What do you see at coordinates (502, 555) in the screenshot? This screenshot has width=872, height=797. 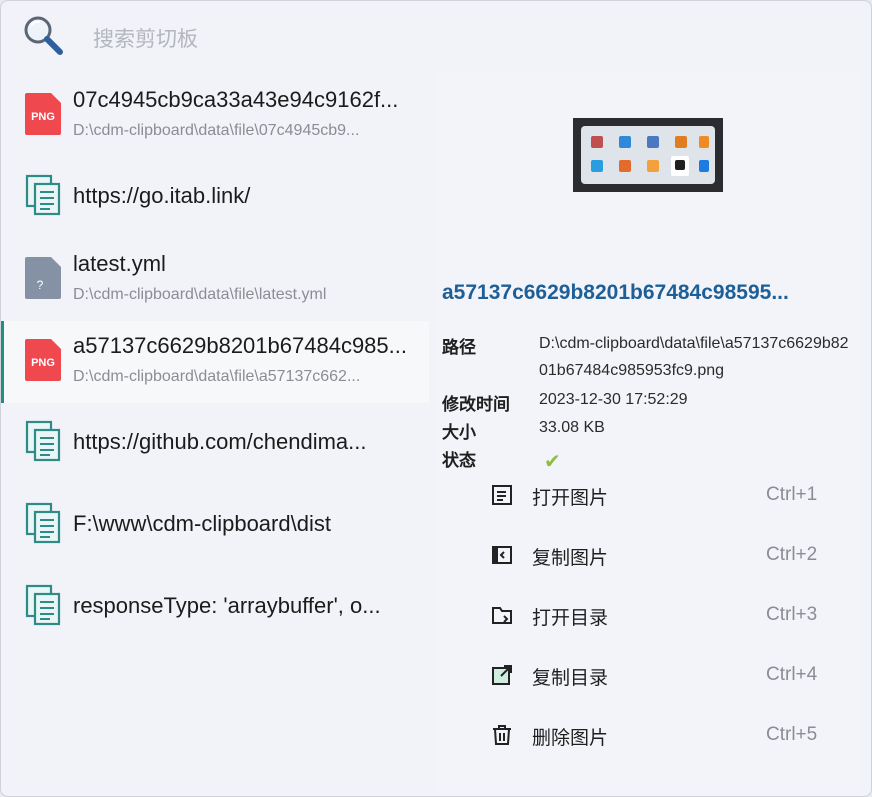 I see `copy-image-icon` at bounding box center [502, 555].